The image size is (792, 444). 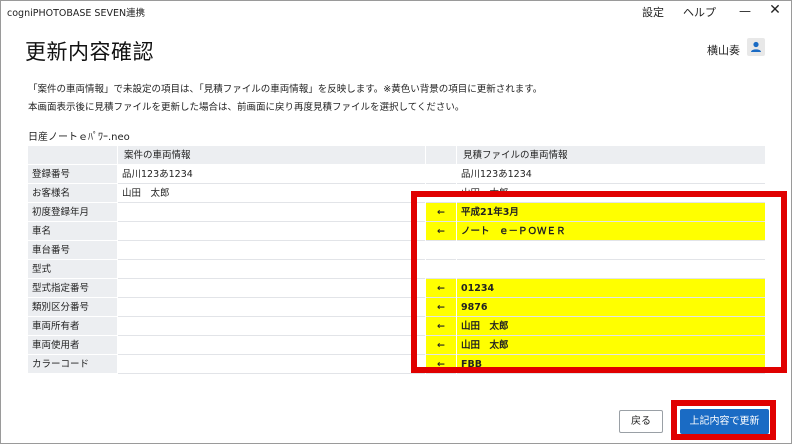 I want to click on close-icon: ✕, so click(x=775, y=10).